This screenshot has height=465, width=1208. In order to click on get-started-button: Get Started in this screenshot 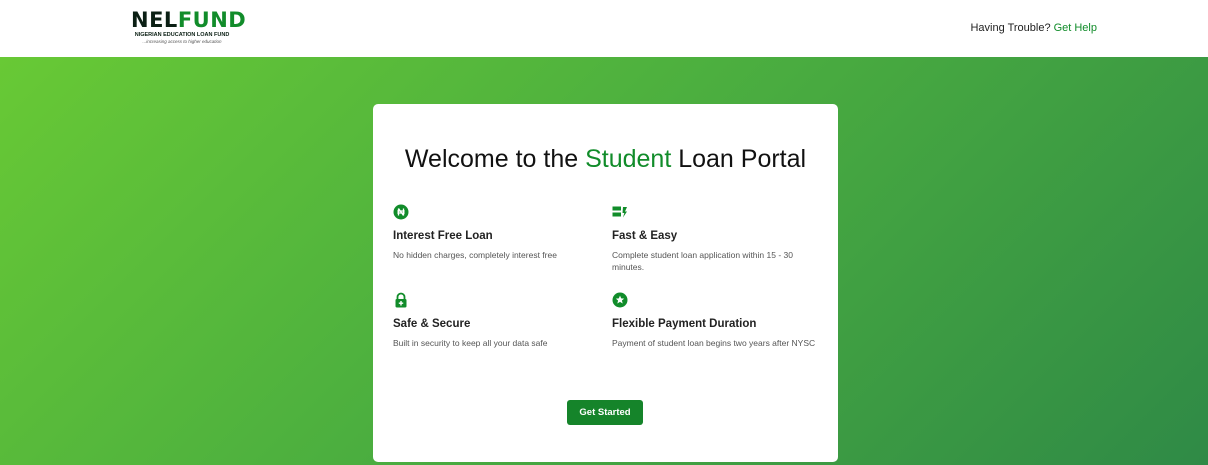, I will do `click(605, 412)`.